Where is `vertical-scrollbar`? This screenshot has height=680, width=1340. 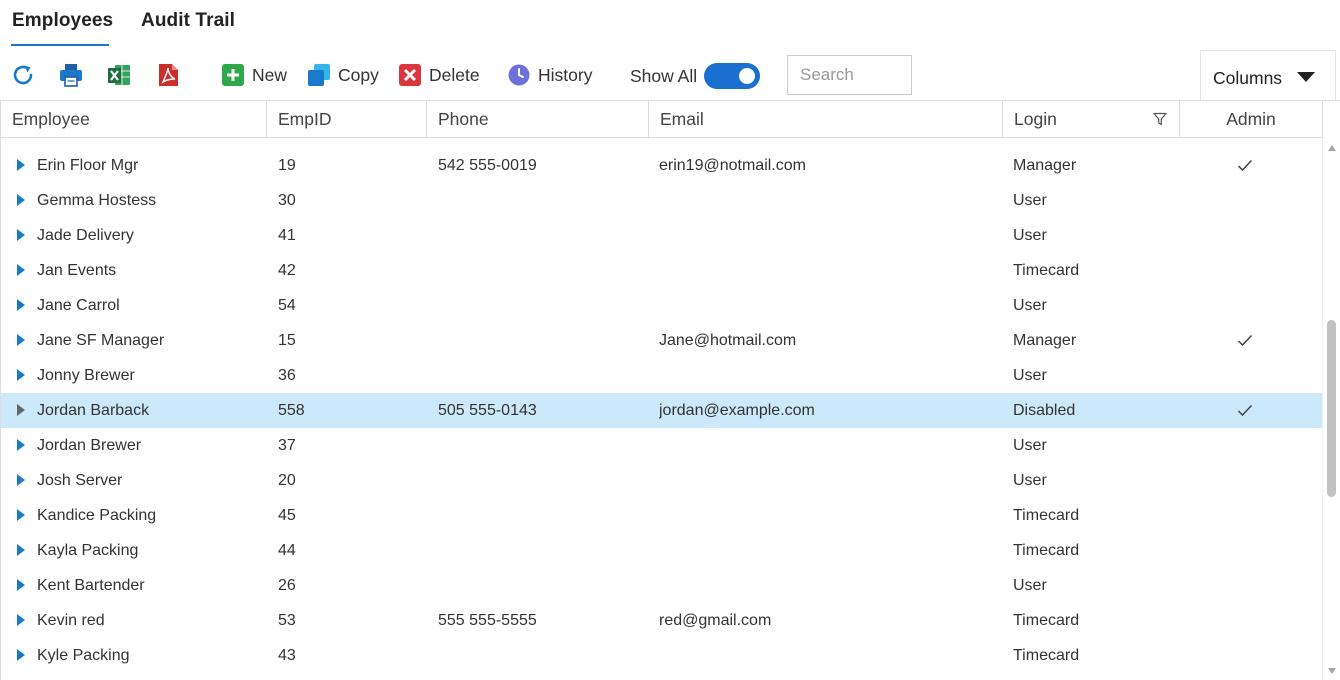
vertical-scrollbar is located at coordinates (1331, 409).